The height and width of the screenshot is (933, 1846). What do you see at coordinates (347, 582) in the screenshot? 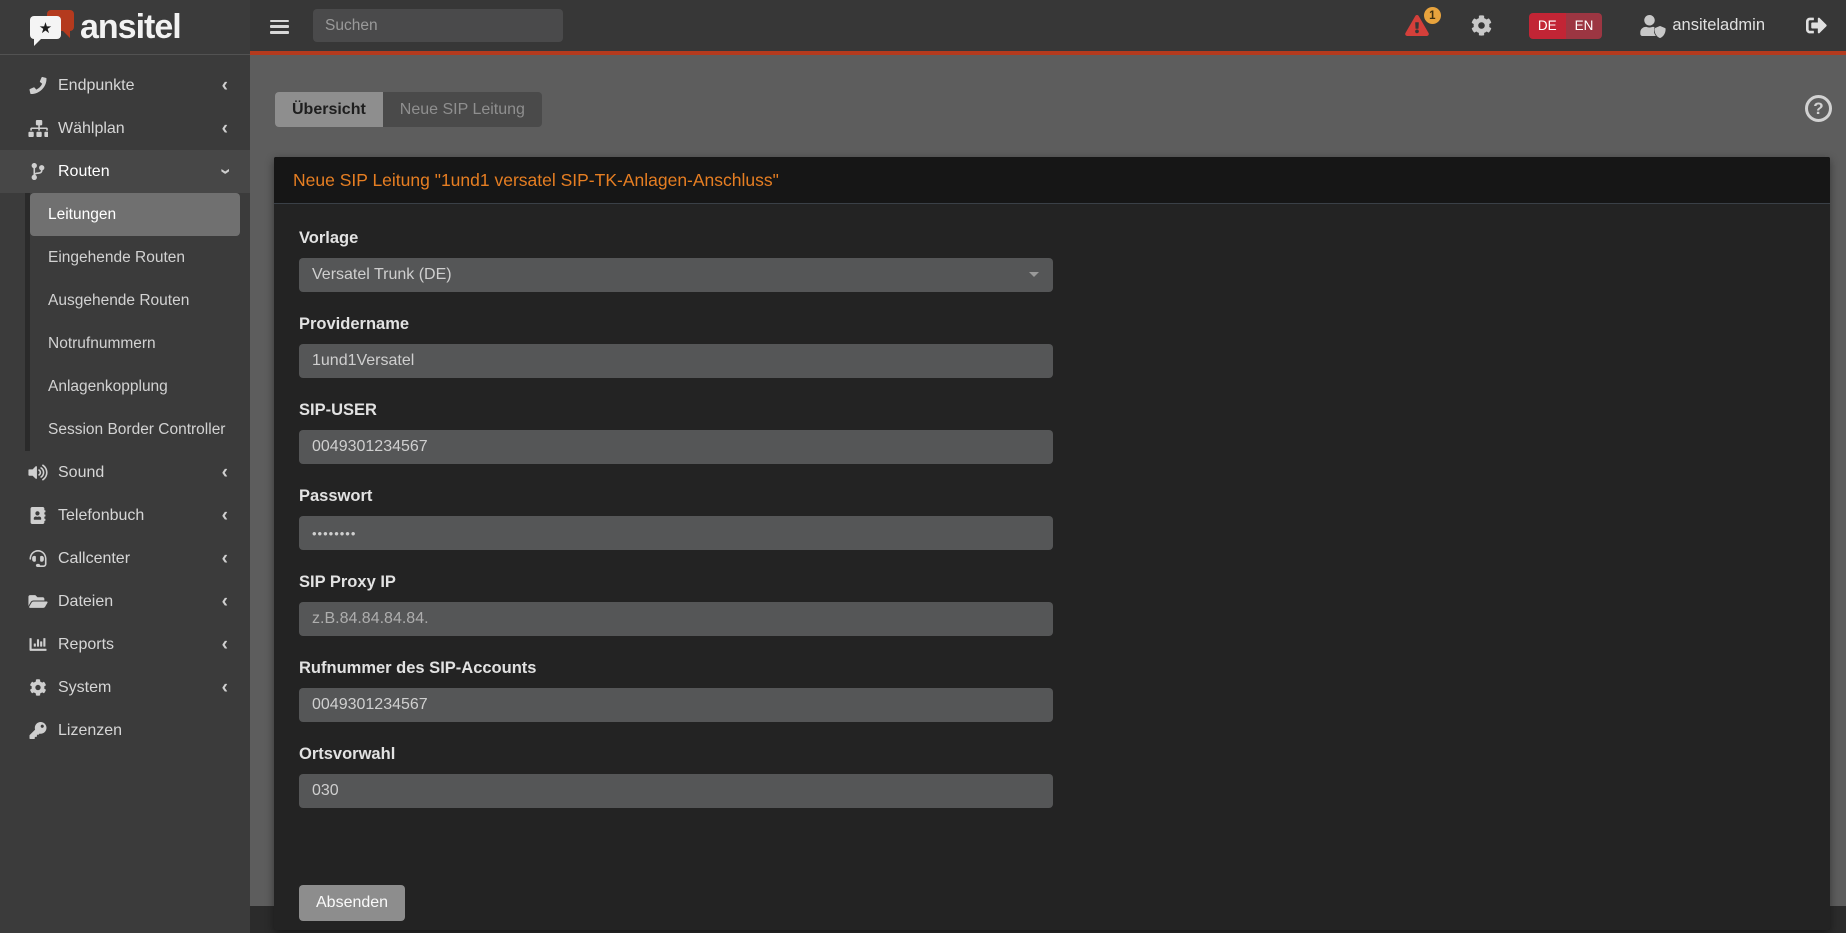
I see `sip-proxy-ip-label: SIP Proxy IP` at bounding box center [347, 582].